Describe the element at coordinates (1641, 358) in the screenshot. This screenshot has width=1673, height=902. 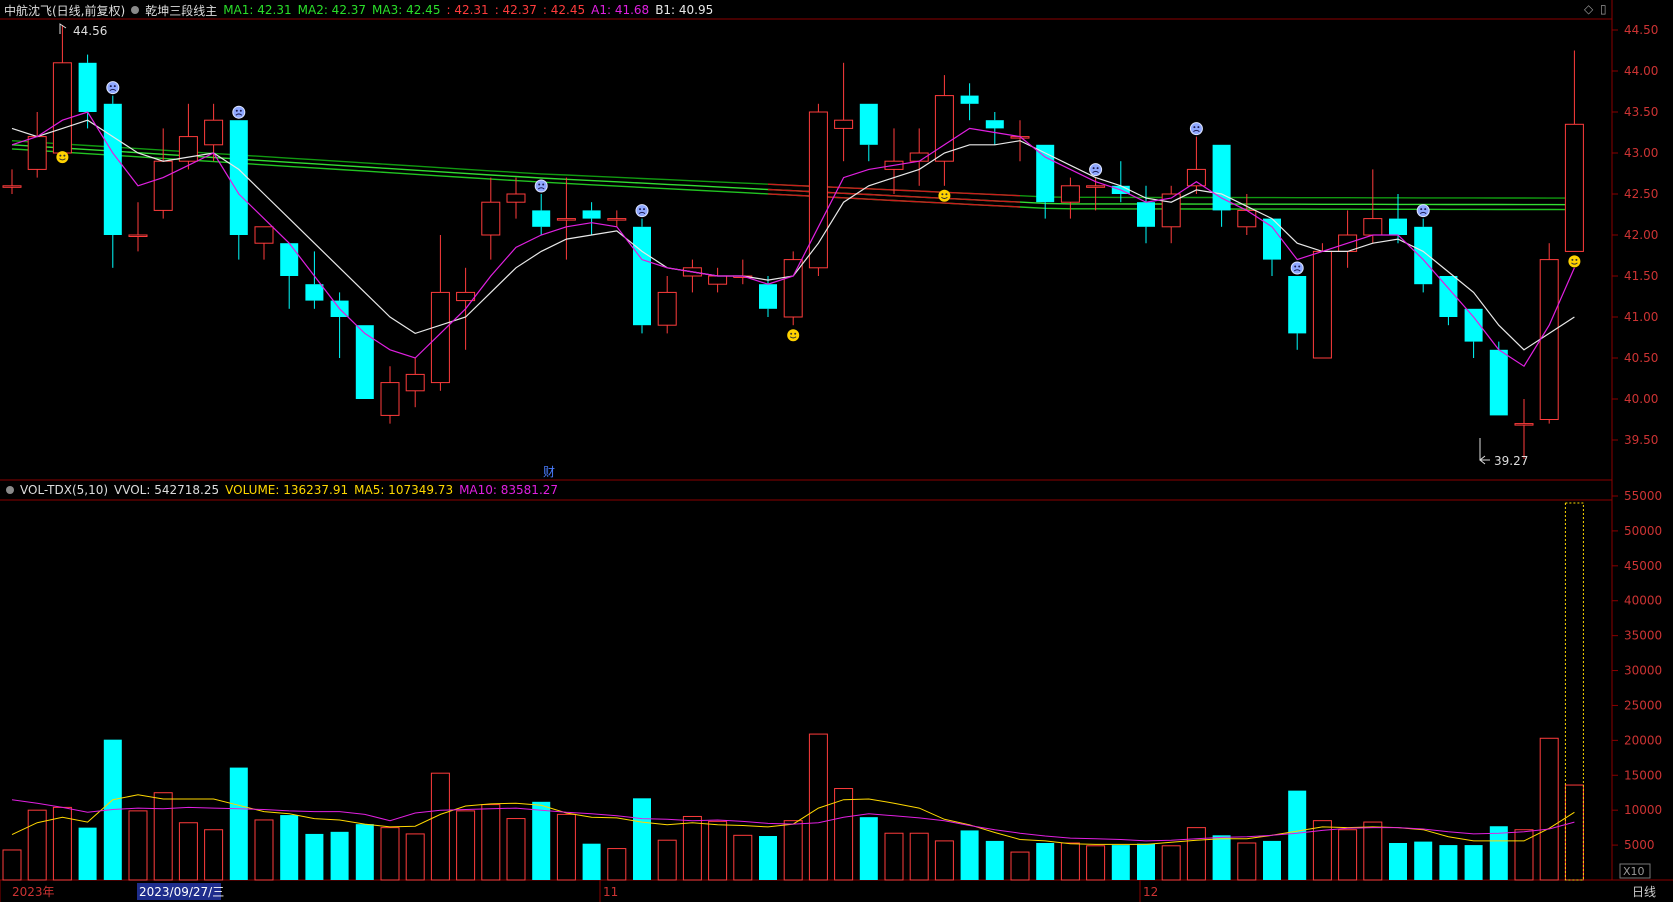
I see `price-tick-label: 40.50` at that location.